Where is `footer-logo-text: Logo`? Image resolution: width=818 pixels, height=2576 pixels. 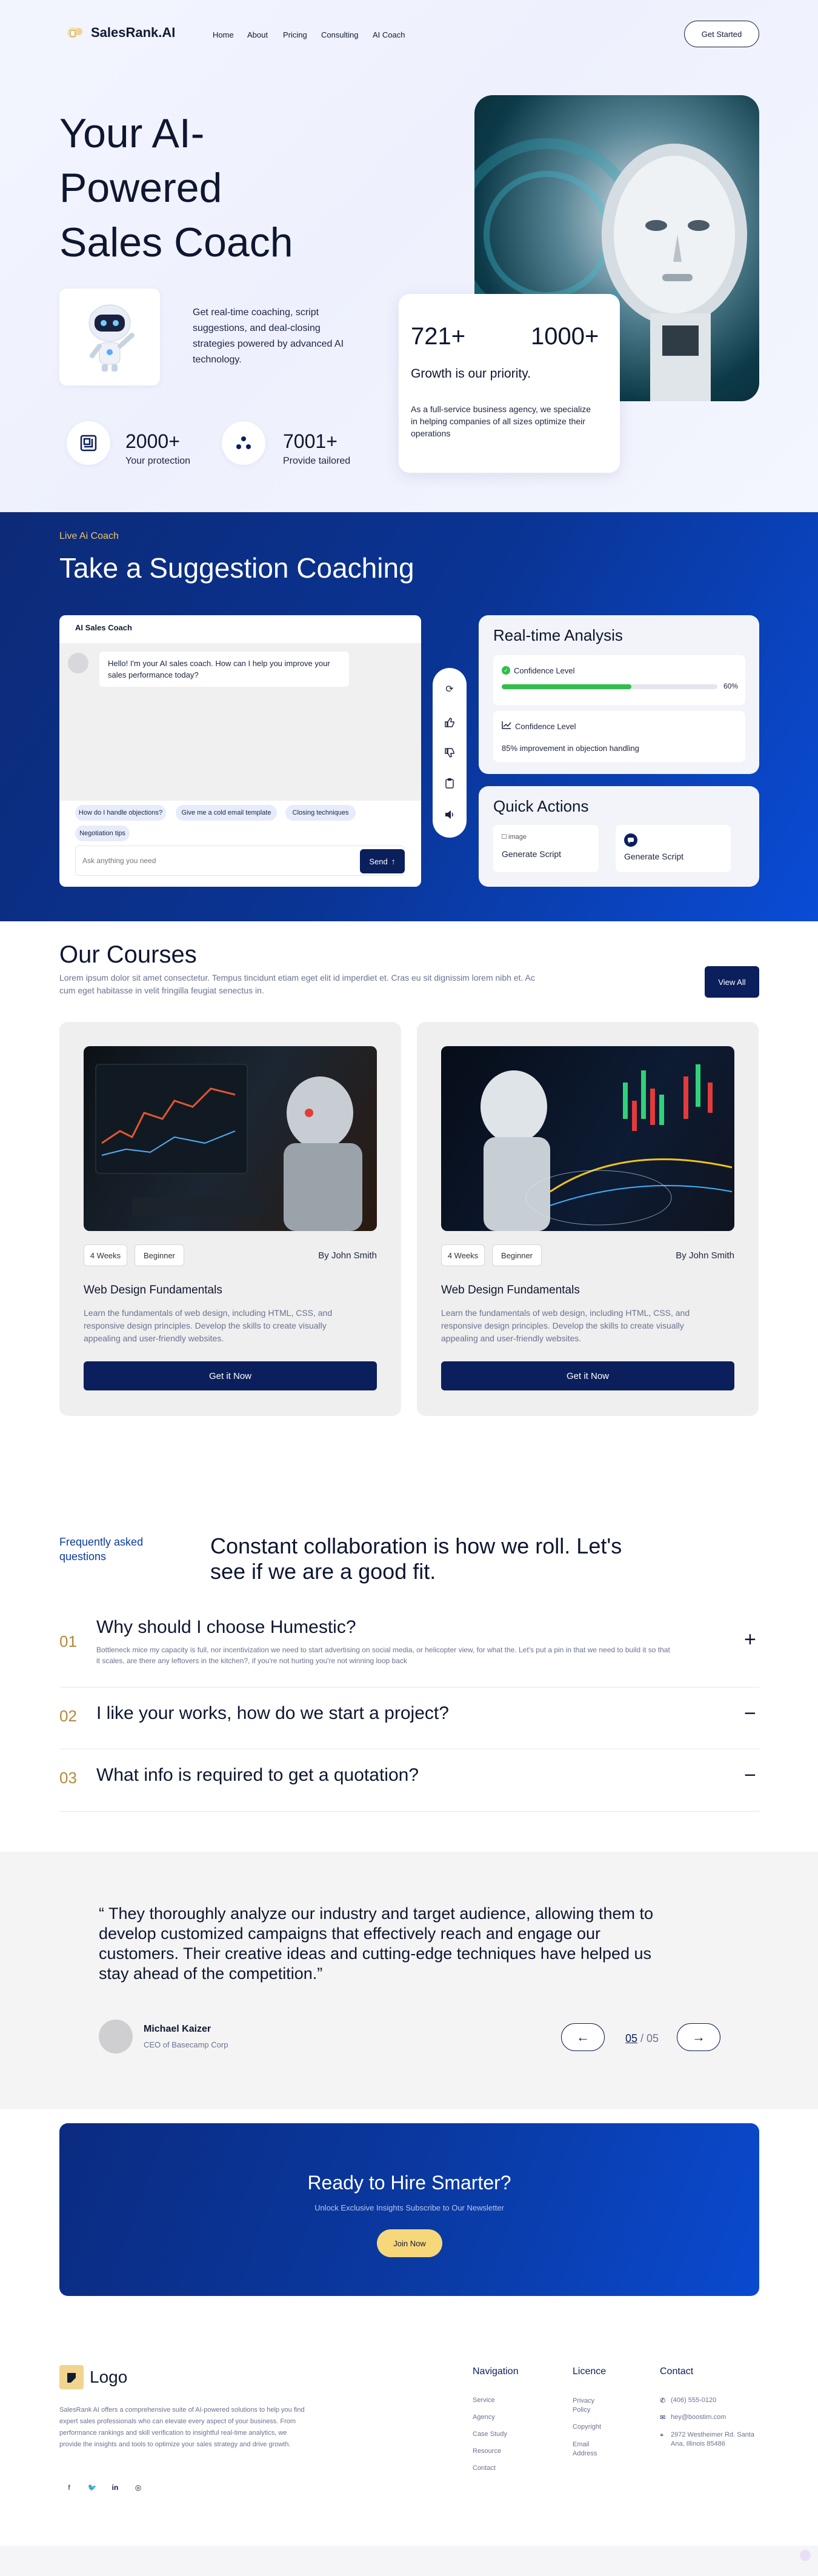
footer-logo-text: Logo is located at coordinates (109, 2376).